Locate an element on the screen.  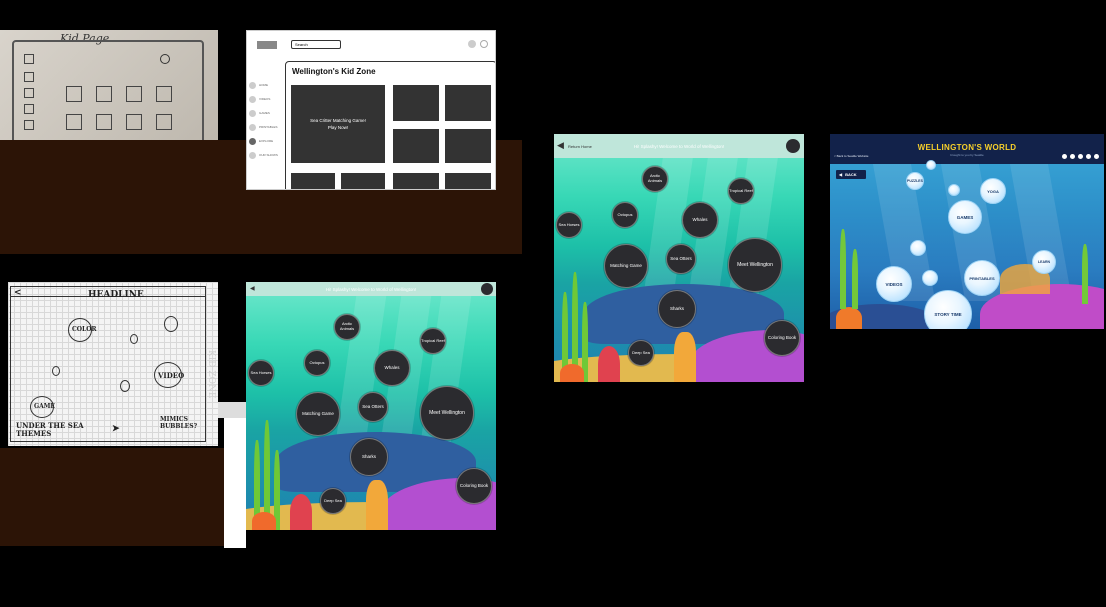
sketch-theme: UNDER THE SEA THEMES is located at coordinates (50, 429).